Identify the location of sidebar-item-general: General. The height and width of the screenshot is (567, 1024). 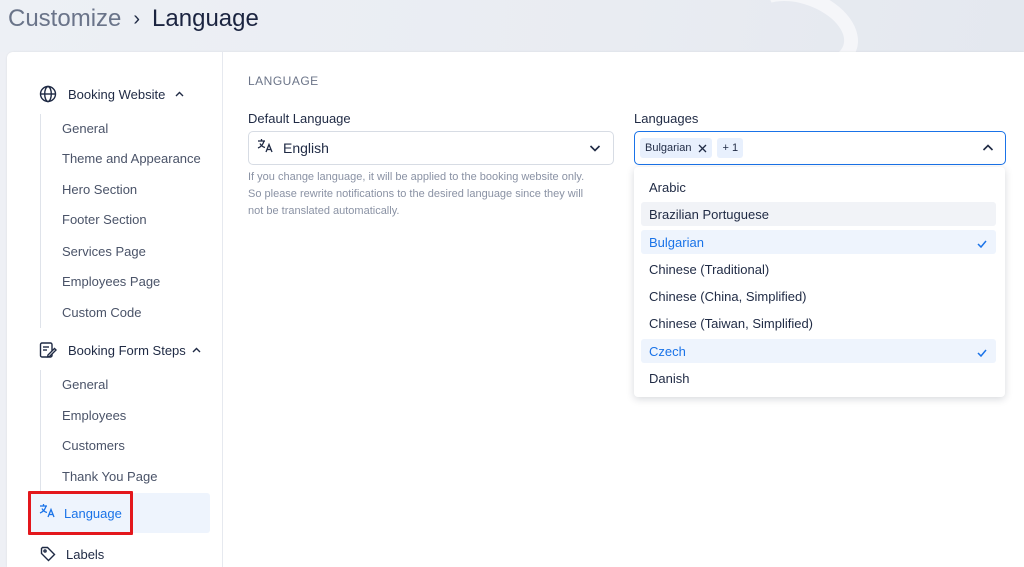
(85, 129).